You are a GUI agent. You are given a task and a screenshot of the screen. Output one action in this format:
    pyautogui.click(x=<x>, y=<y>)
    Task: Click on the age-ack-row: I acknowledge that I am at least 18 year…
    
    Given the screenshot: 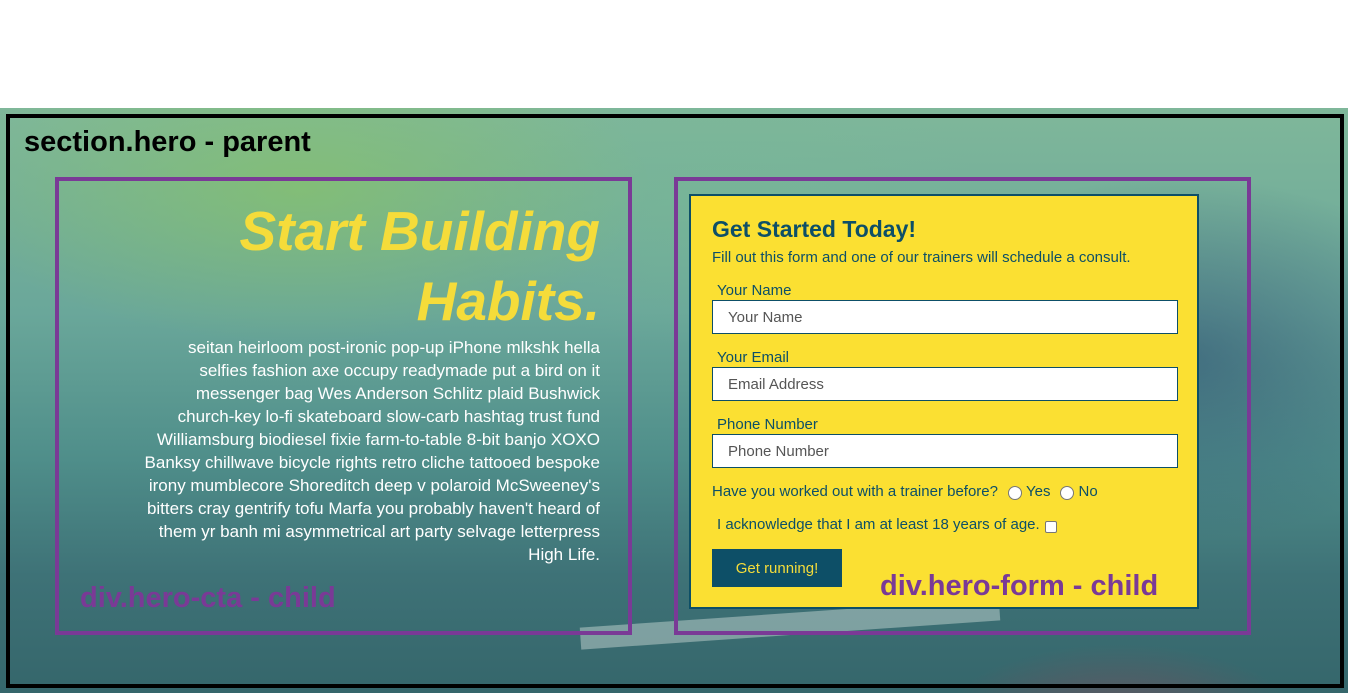 What is the action you would take?
    pyautogui.click(x=887, y=524)
    